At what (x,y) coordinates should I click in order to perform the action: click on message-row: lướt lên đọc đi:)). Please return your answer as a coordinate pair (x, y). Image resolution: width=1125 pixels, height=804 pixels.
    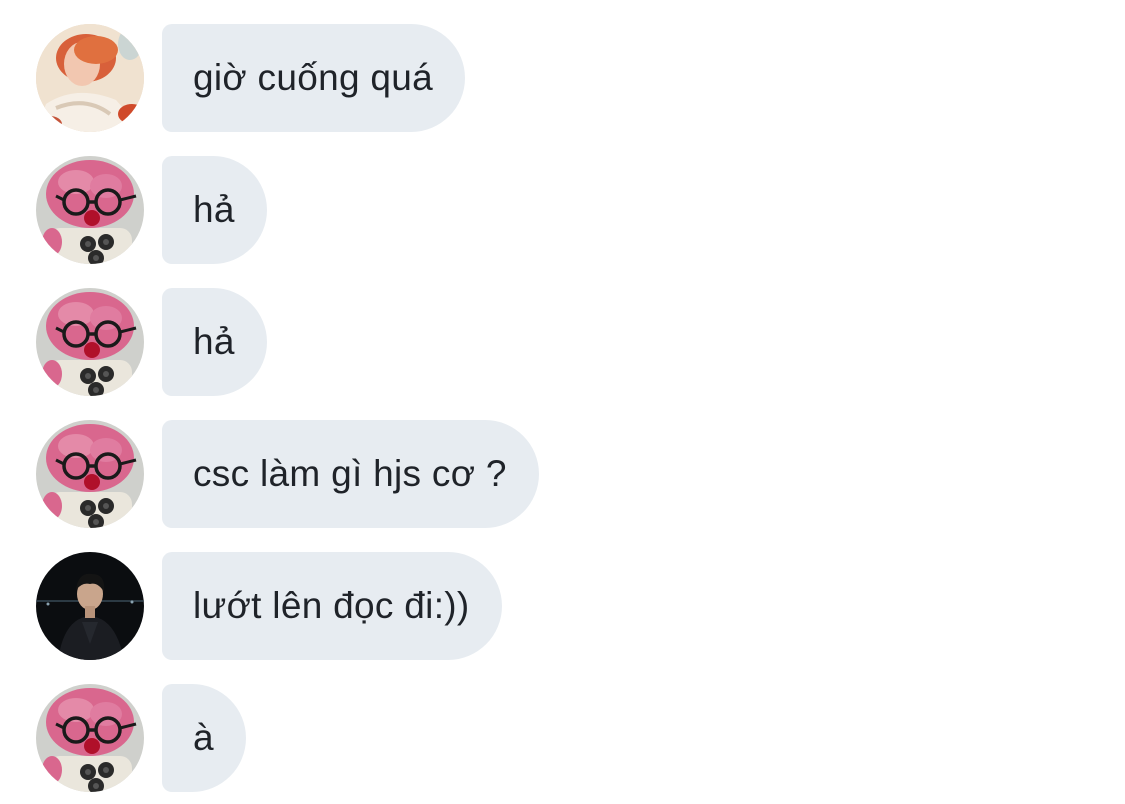
    Looking at the image, I should click on (269, 606).